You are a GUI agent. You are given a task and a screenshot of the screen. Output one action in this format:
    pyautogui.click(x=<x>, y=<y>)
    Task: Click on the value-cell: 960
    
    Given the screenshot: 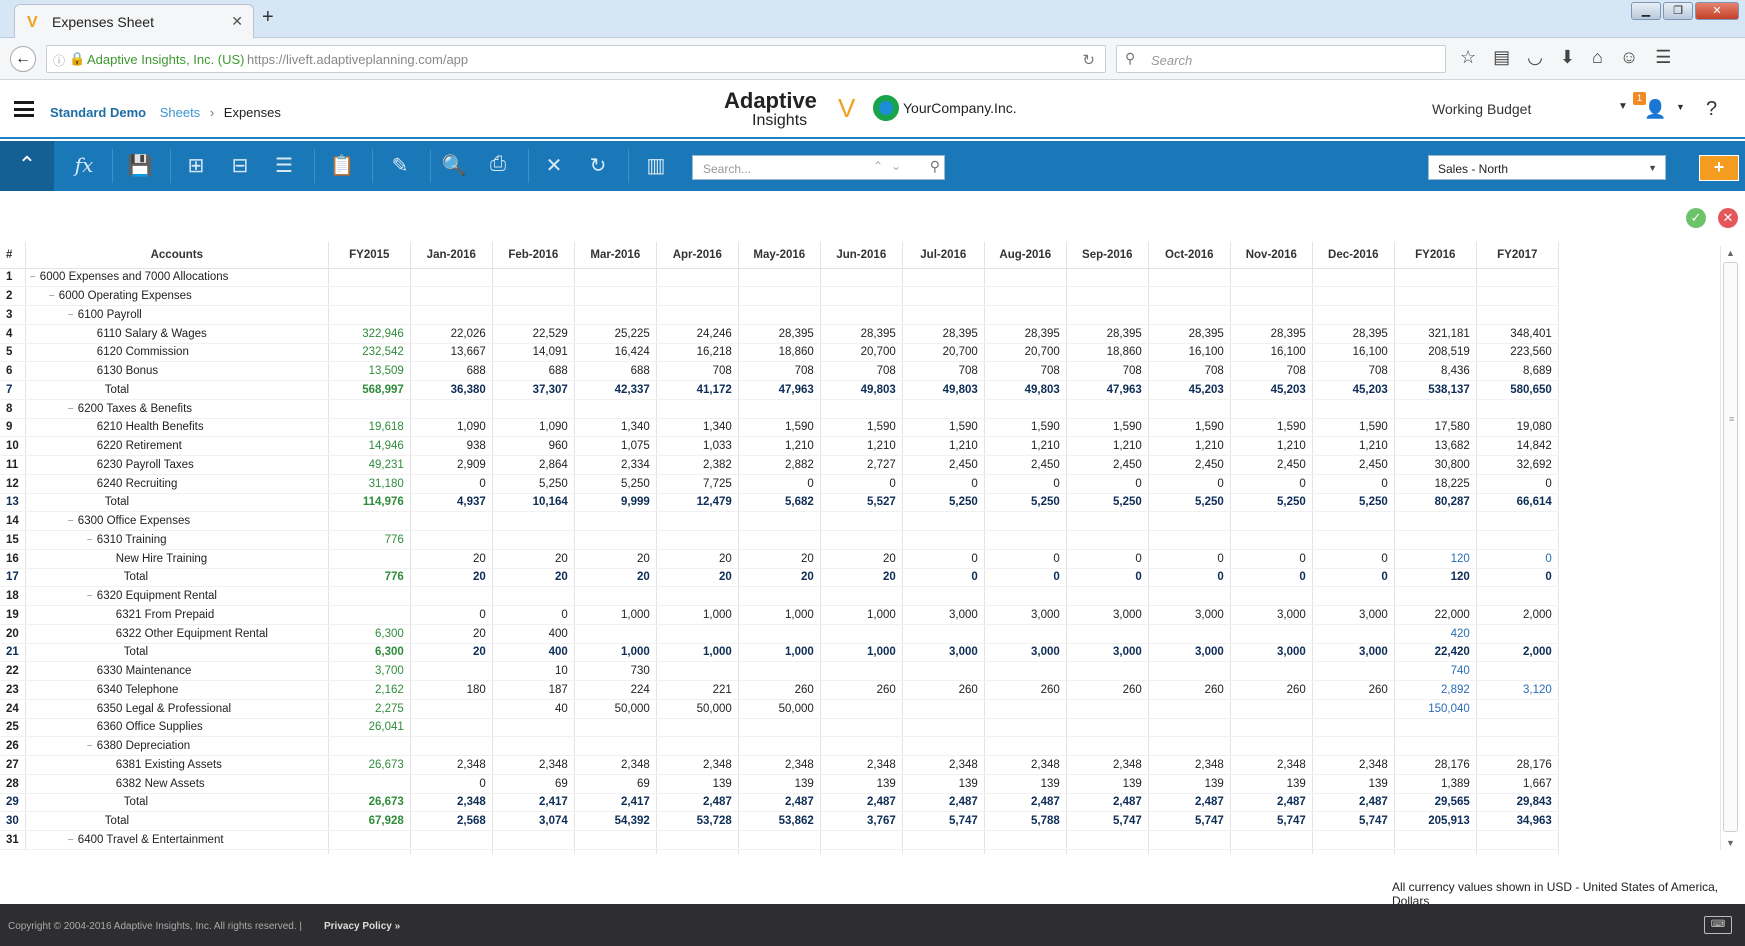 What is the action you would take?
    pyautogui.click(x=533, y=446)
    